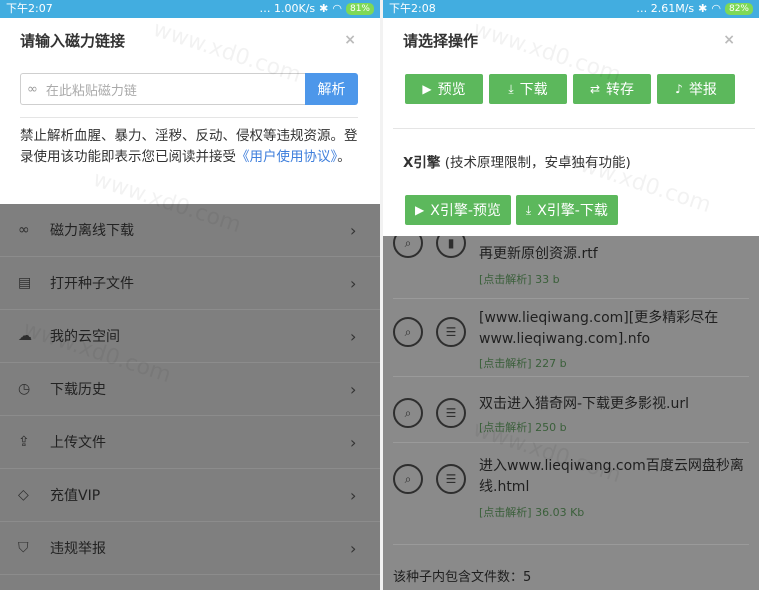  What do you see at coordinates (190, 283) in the screenshot?
I see `menu-item-torrent: ▤ 打开种子文件 ›` at bounding box center [190, 283].